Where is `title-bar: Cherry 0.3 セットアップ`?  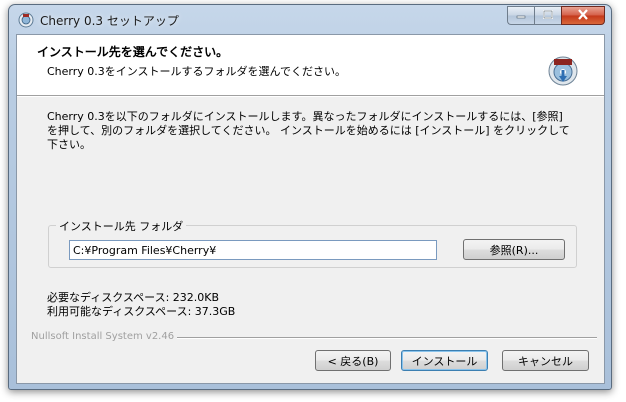 title-bar: Cherry 0.3 セットアップ is located at coordinates (310, 19).